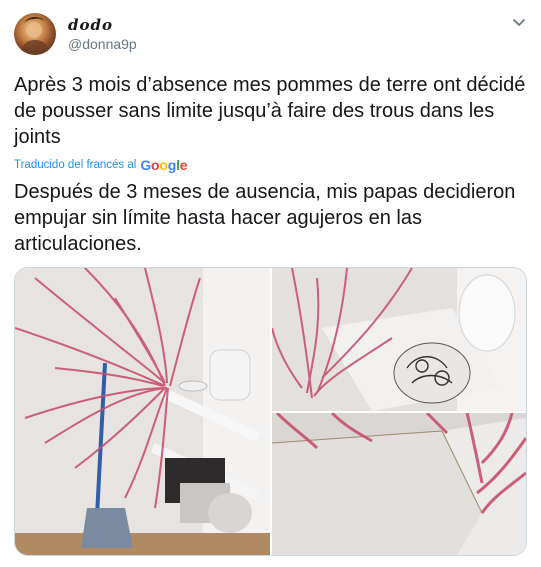 This screenshot has width=541, height=567. What do you see at coordinates (35, 34) in the screenshot?
I see `avatar` at bounding box center [35, 34].